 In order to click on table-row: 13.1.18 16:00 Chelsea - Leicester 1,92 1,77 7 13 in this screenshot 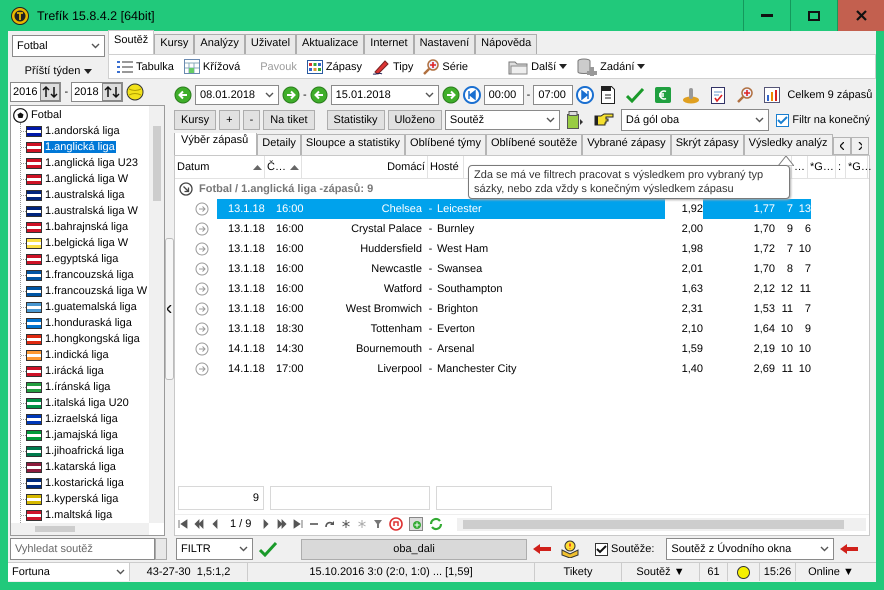, I will do `click(522, 209)`.